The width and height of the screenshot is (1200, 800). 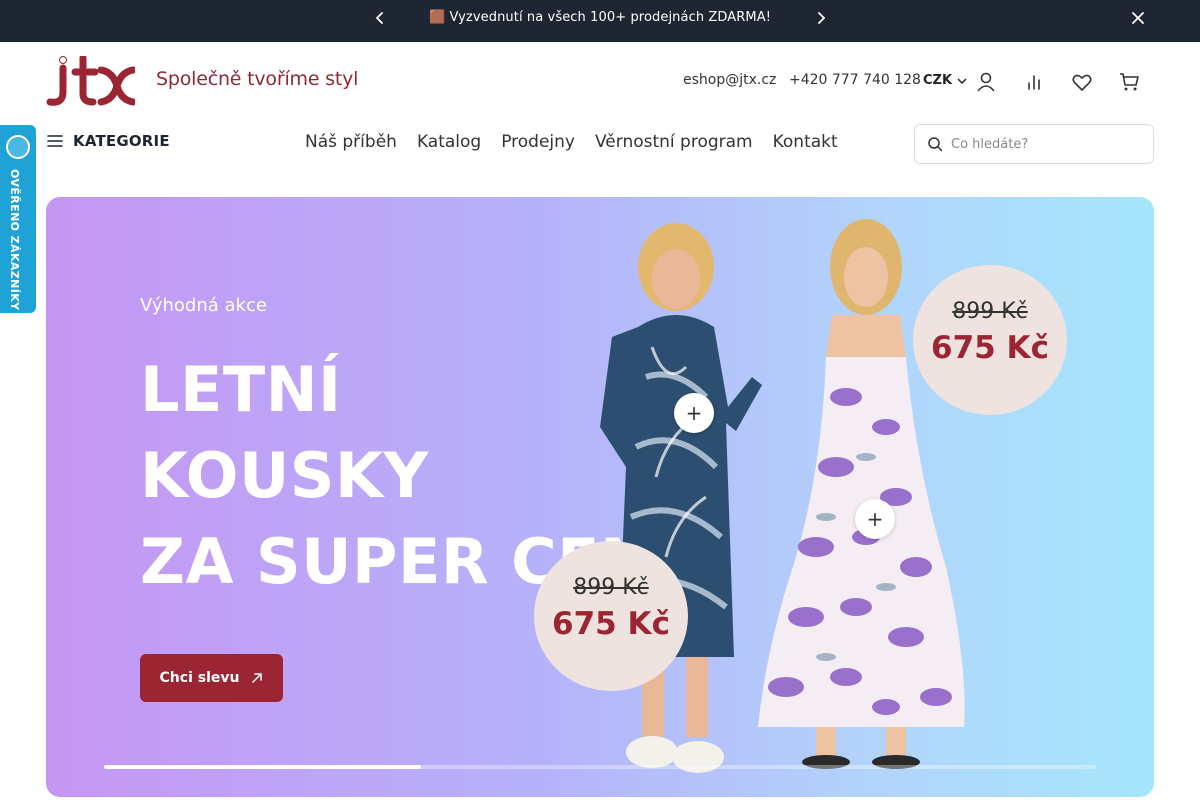 I want to click on compare-icon, so click(x=1034, y=82).